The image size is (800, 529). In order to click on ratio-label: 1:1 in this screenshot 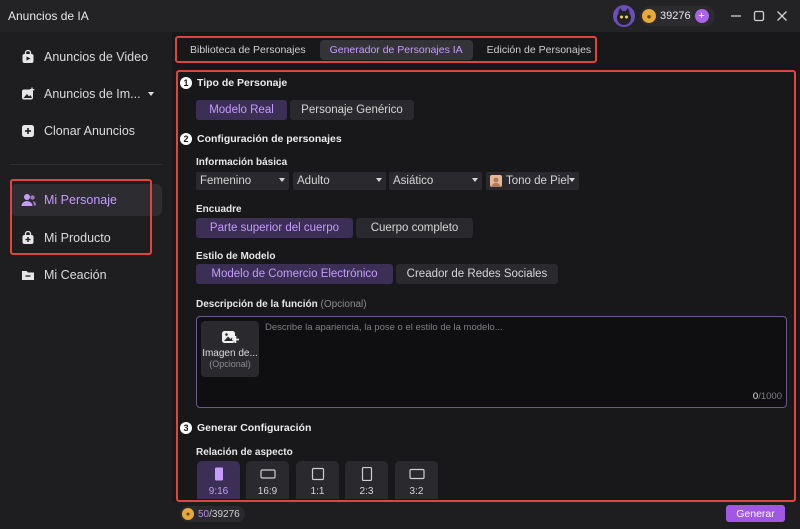, I will do `click(317, 491)`.